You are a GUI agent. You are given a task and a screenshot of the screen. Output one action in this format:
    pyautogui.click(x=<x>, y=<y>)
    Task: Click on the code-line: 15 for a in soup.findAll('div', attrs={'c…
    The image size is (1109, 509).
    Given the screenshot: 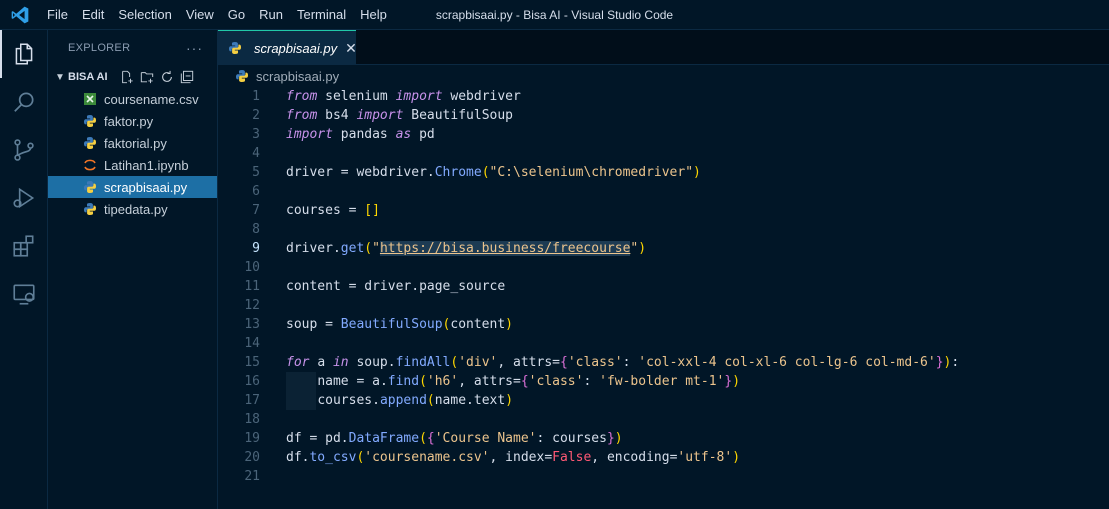 What is the action you would take?
    pyautogui.click(x=663, y=362)
    